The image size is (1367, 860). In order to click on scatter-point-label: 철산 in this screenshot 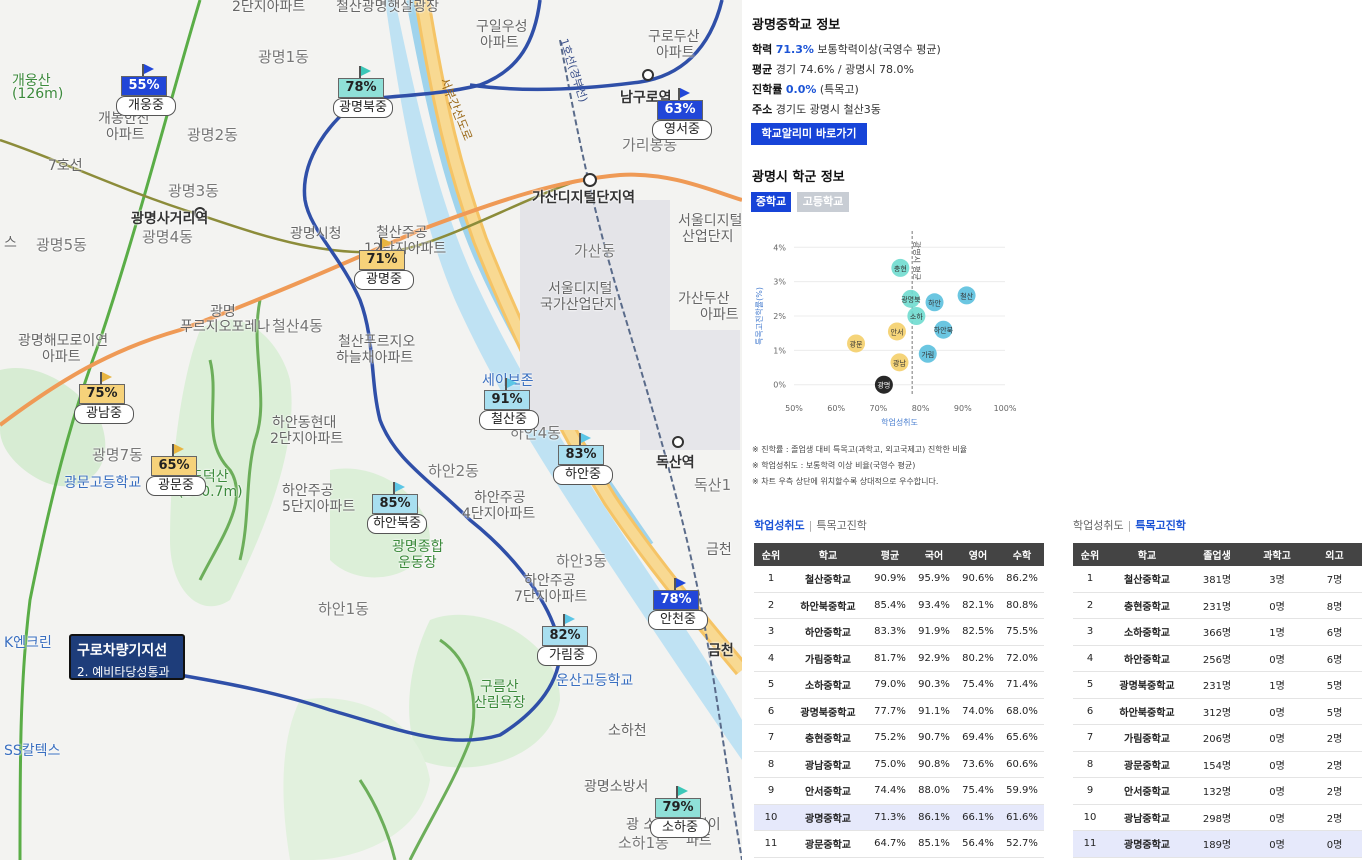, I will do `click(966, 295)`.